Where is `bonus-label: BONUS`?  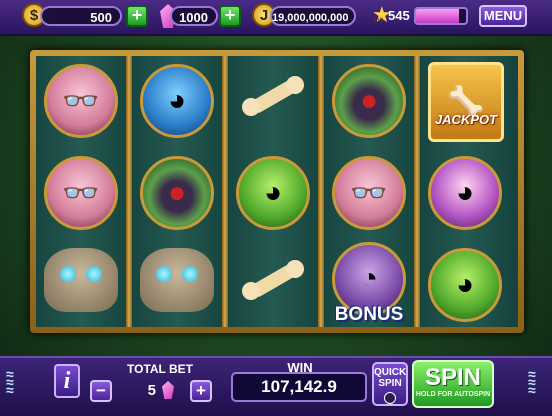 bonus-label: BONUS is located at coordinates (369, 314).